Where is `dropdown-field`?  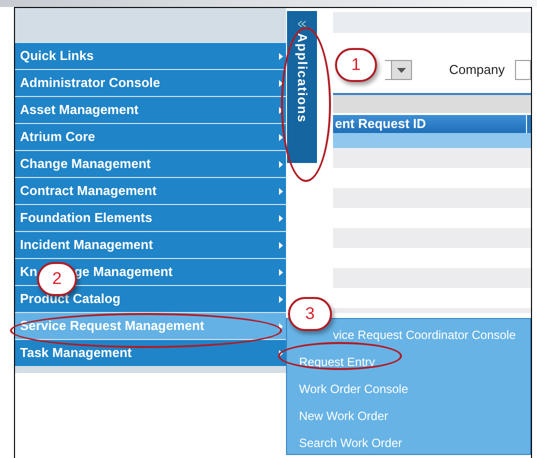 dropdown-field is located at coordinates (398, 70).